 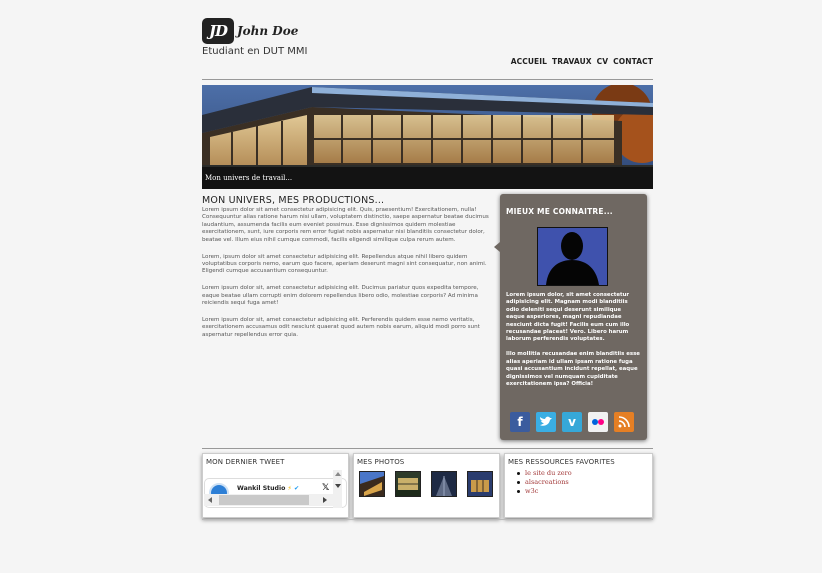 I want to click on vimeo-icon: v, so click(x=572, y=422).